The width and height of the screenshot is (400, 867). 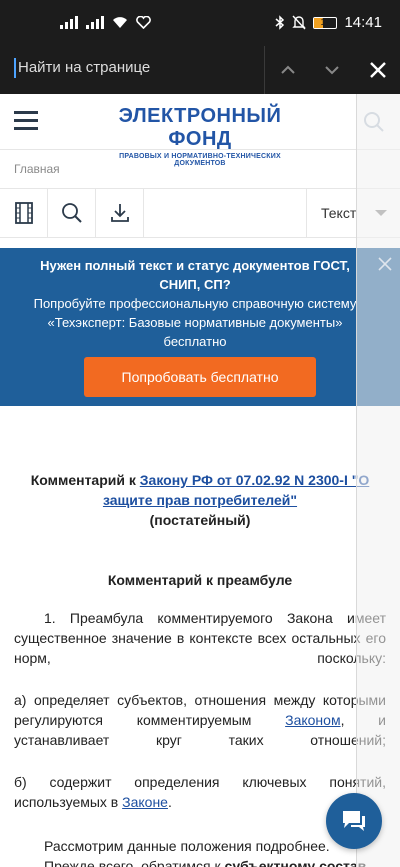 I want to click on hamburger-menu-icon, so click(x=26, y=121).